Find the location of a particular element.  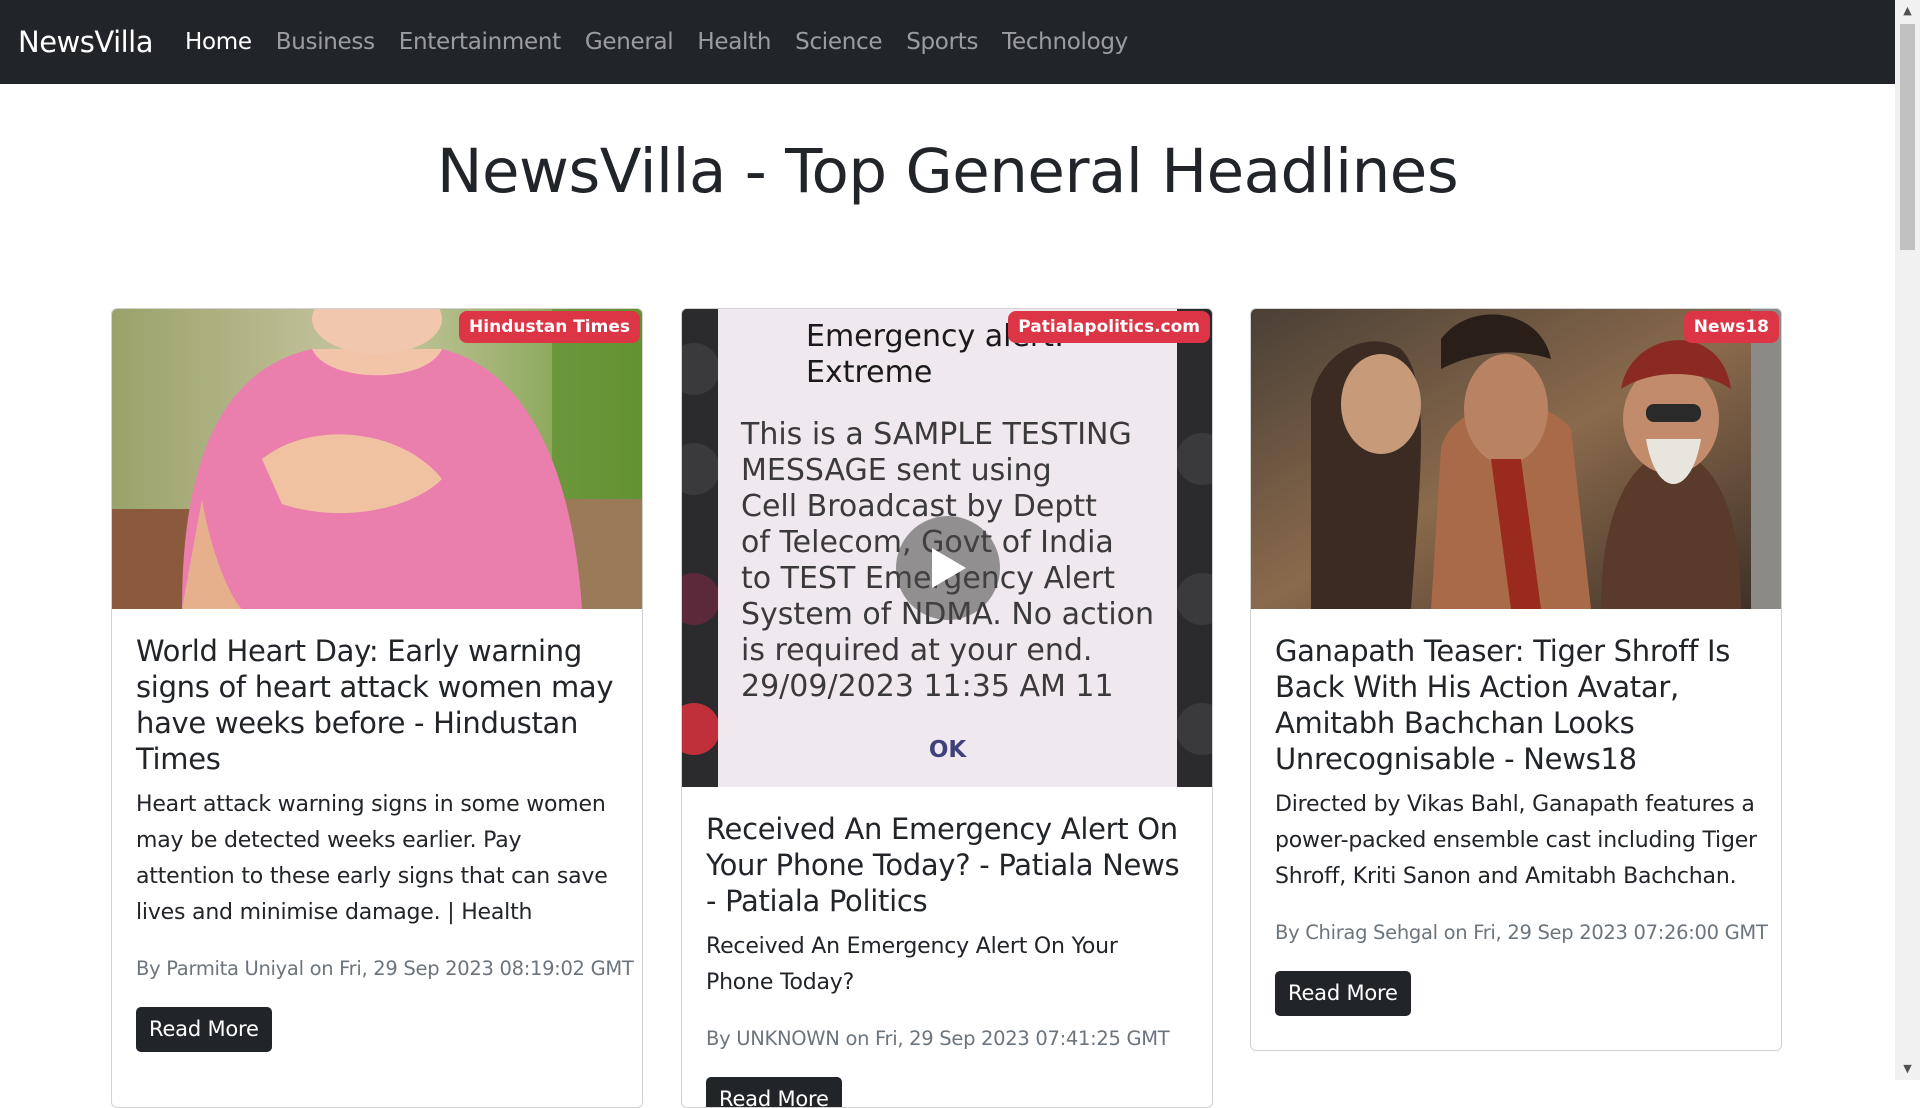

vertical-scrollbar: ▲ ▼ is located at coordinates (1907, 540).